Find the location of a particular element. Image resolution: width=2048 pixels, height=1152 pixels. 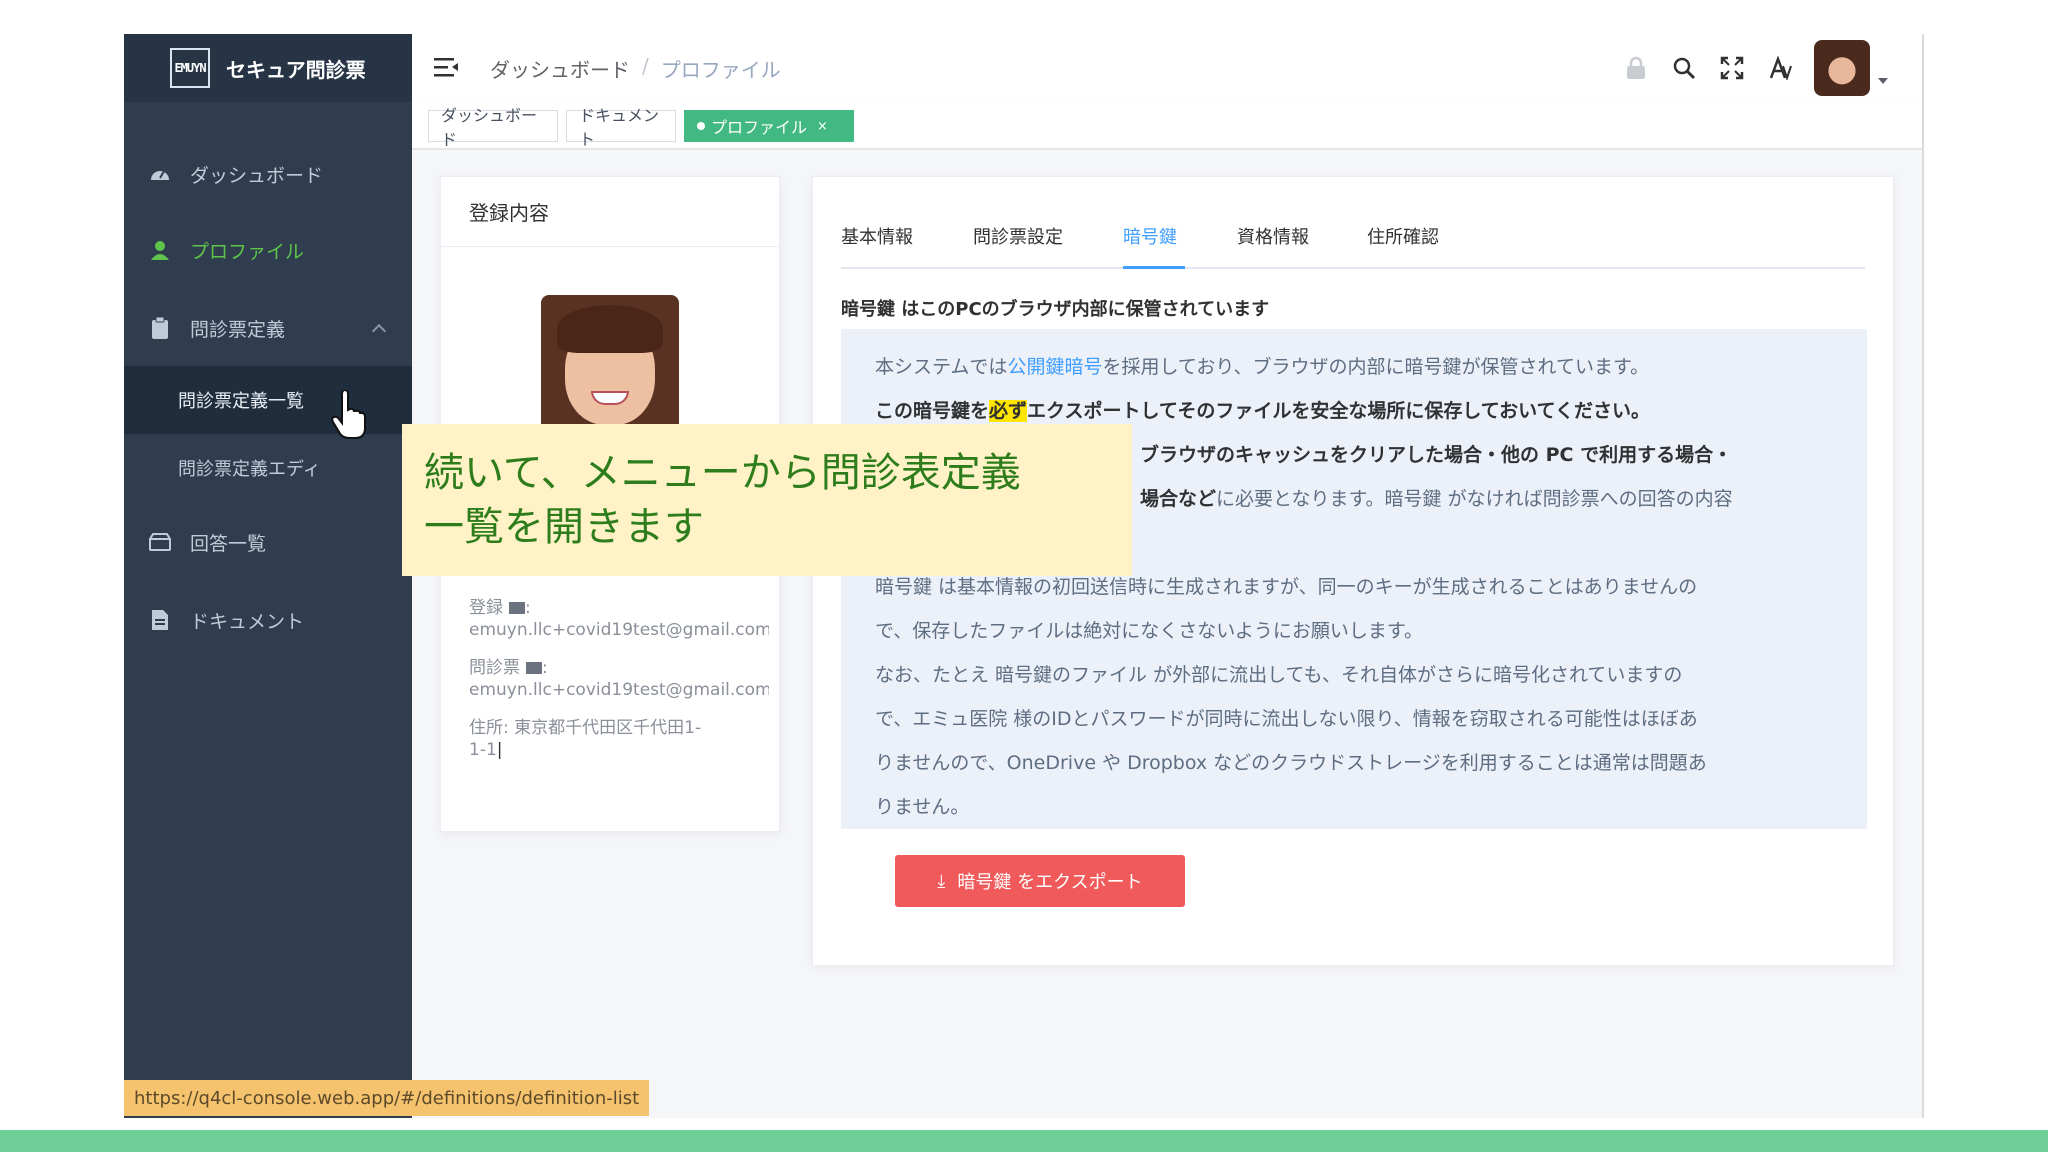

info-text: 本システムでは is located at coordinates (941, 367).